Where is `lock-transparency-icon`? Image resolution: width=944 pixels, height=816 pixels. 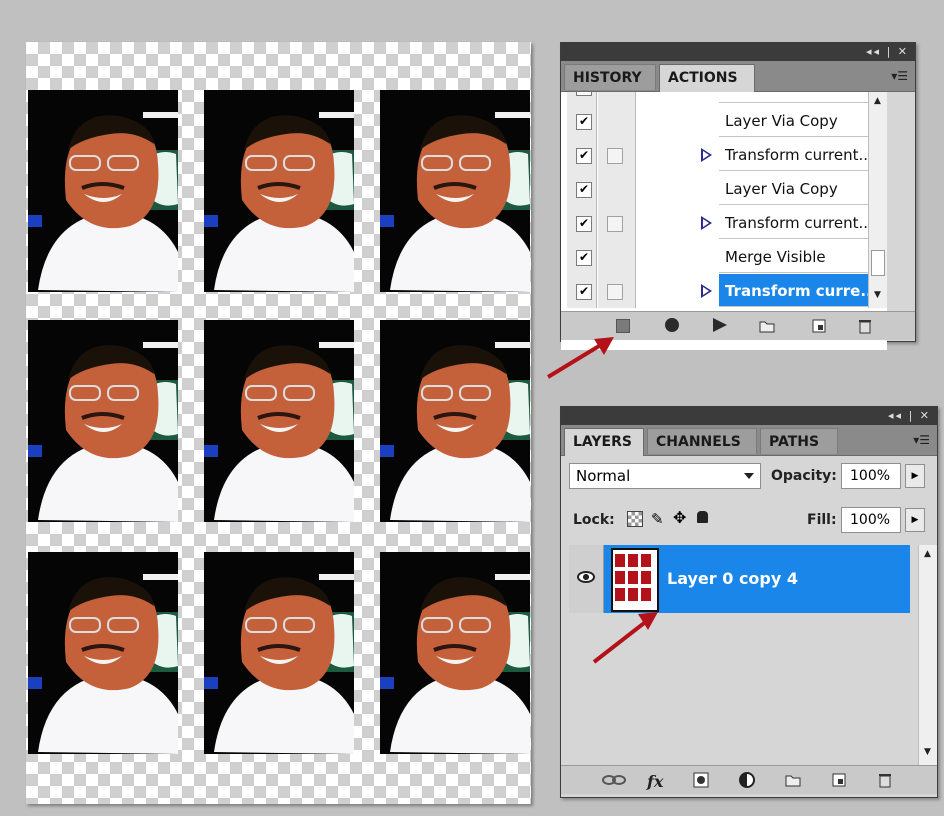
lock-transparency-icon is located at coordinates (635, 519).